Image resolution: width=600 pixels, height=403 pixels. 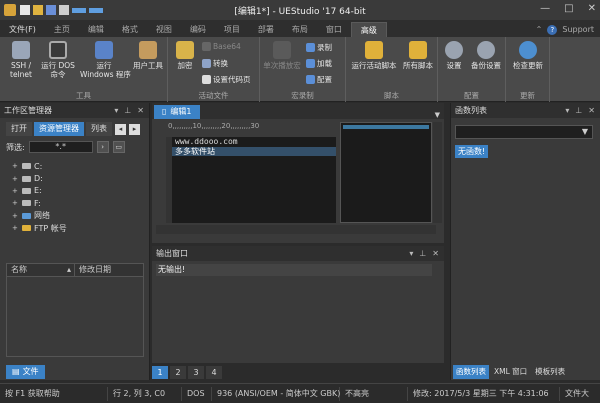 What do you see at coordinates (550, 372) in the screenshot?
I see `tab-template-list: 模板列表` at bounding box center [550, 372].